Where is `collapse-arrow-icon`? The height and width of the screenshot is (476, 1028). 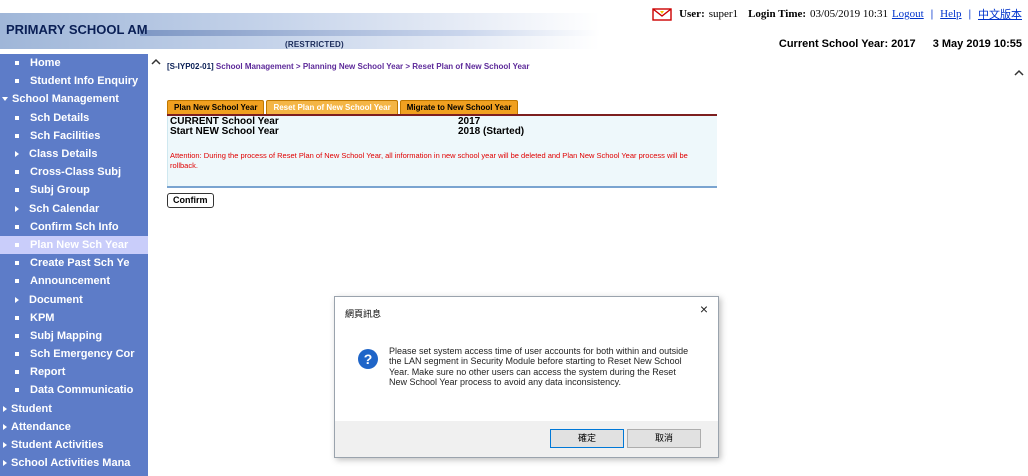
collapse-arrow-icon is located at coordinates (5, 99).